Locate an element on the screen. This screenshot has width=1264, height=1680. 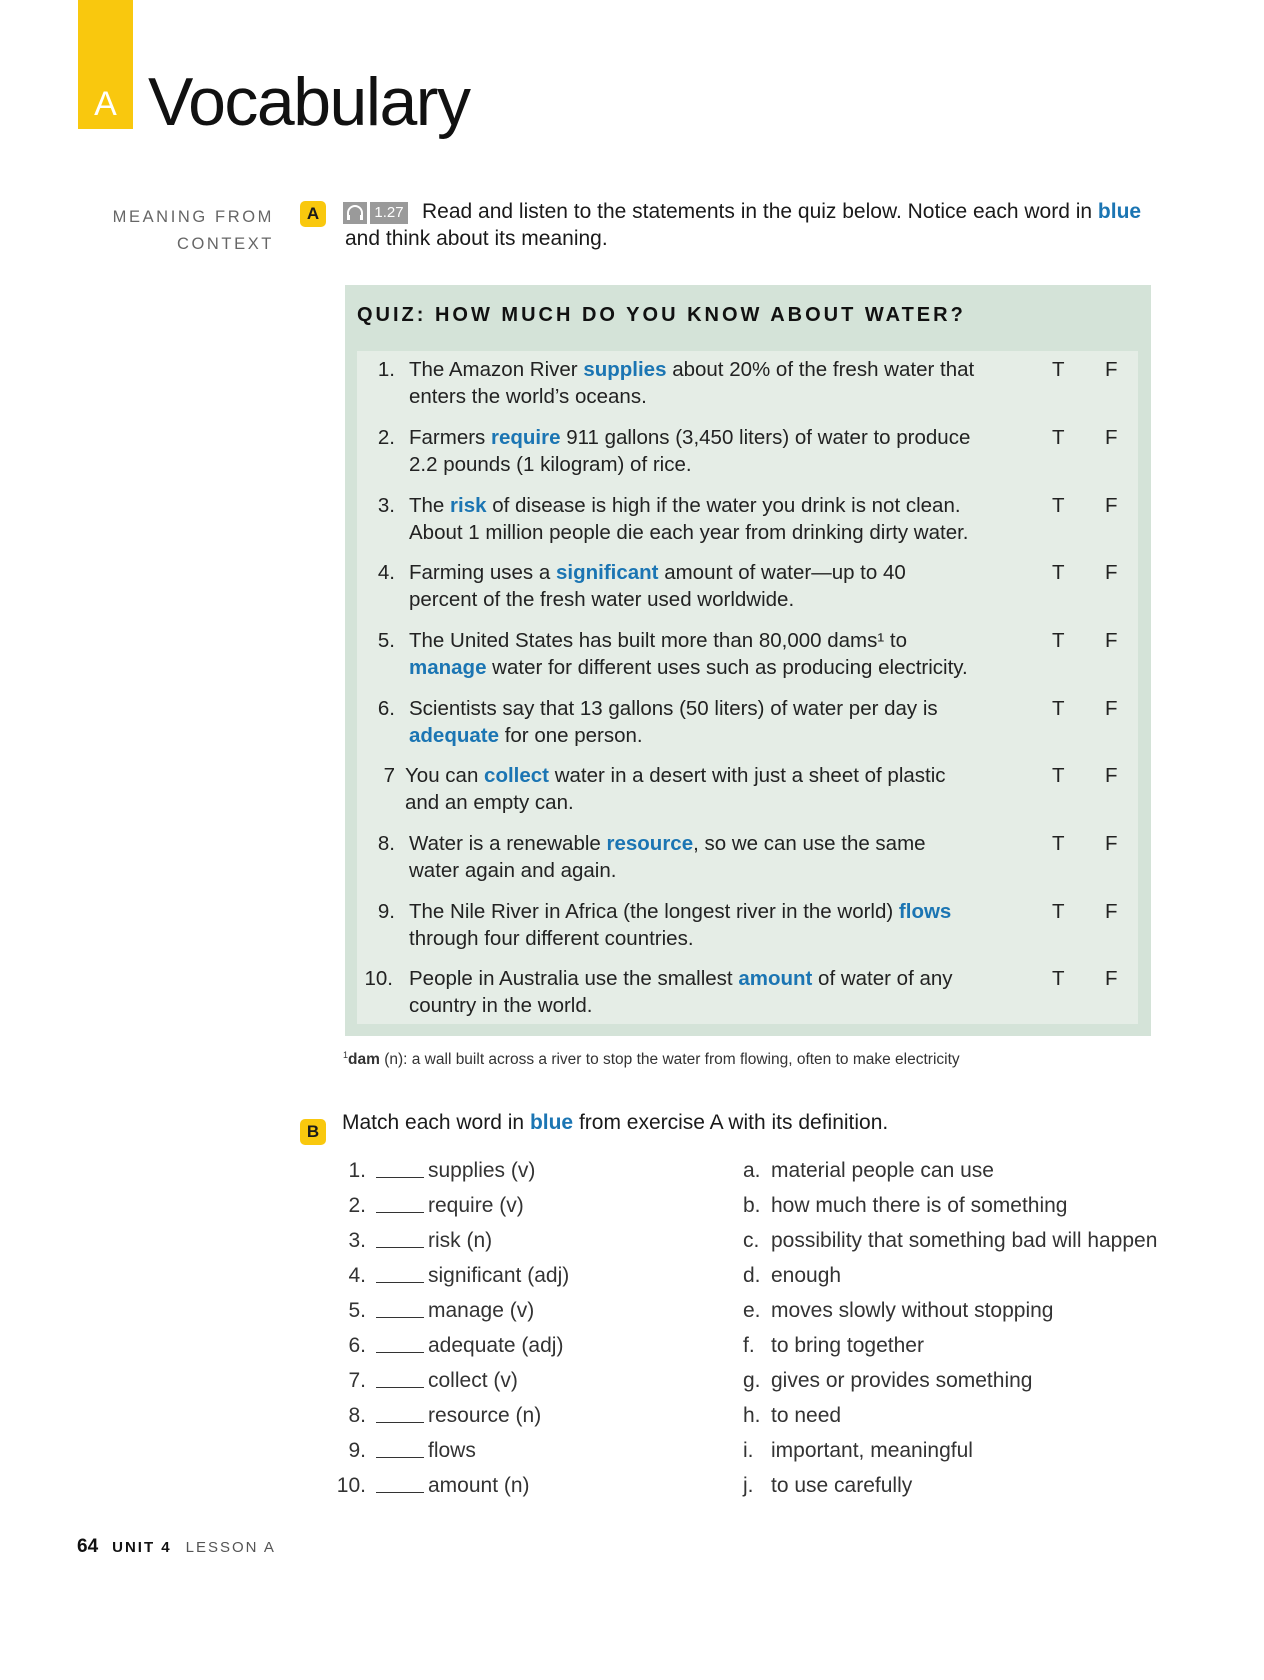
statement-text: You can is located at coordinates (445, 775).